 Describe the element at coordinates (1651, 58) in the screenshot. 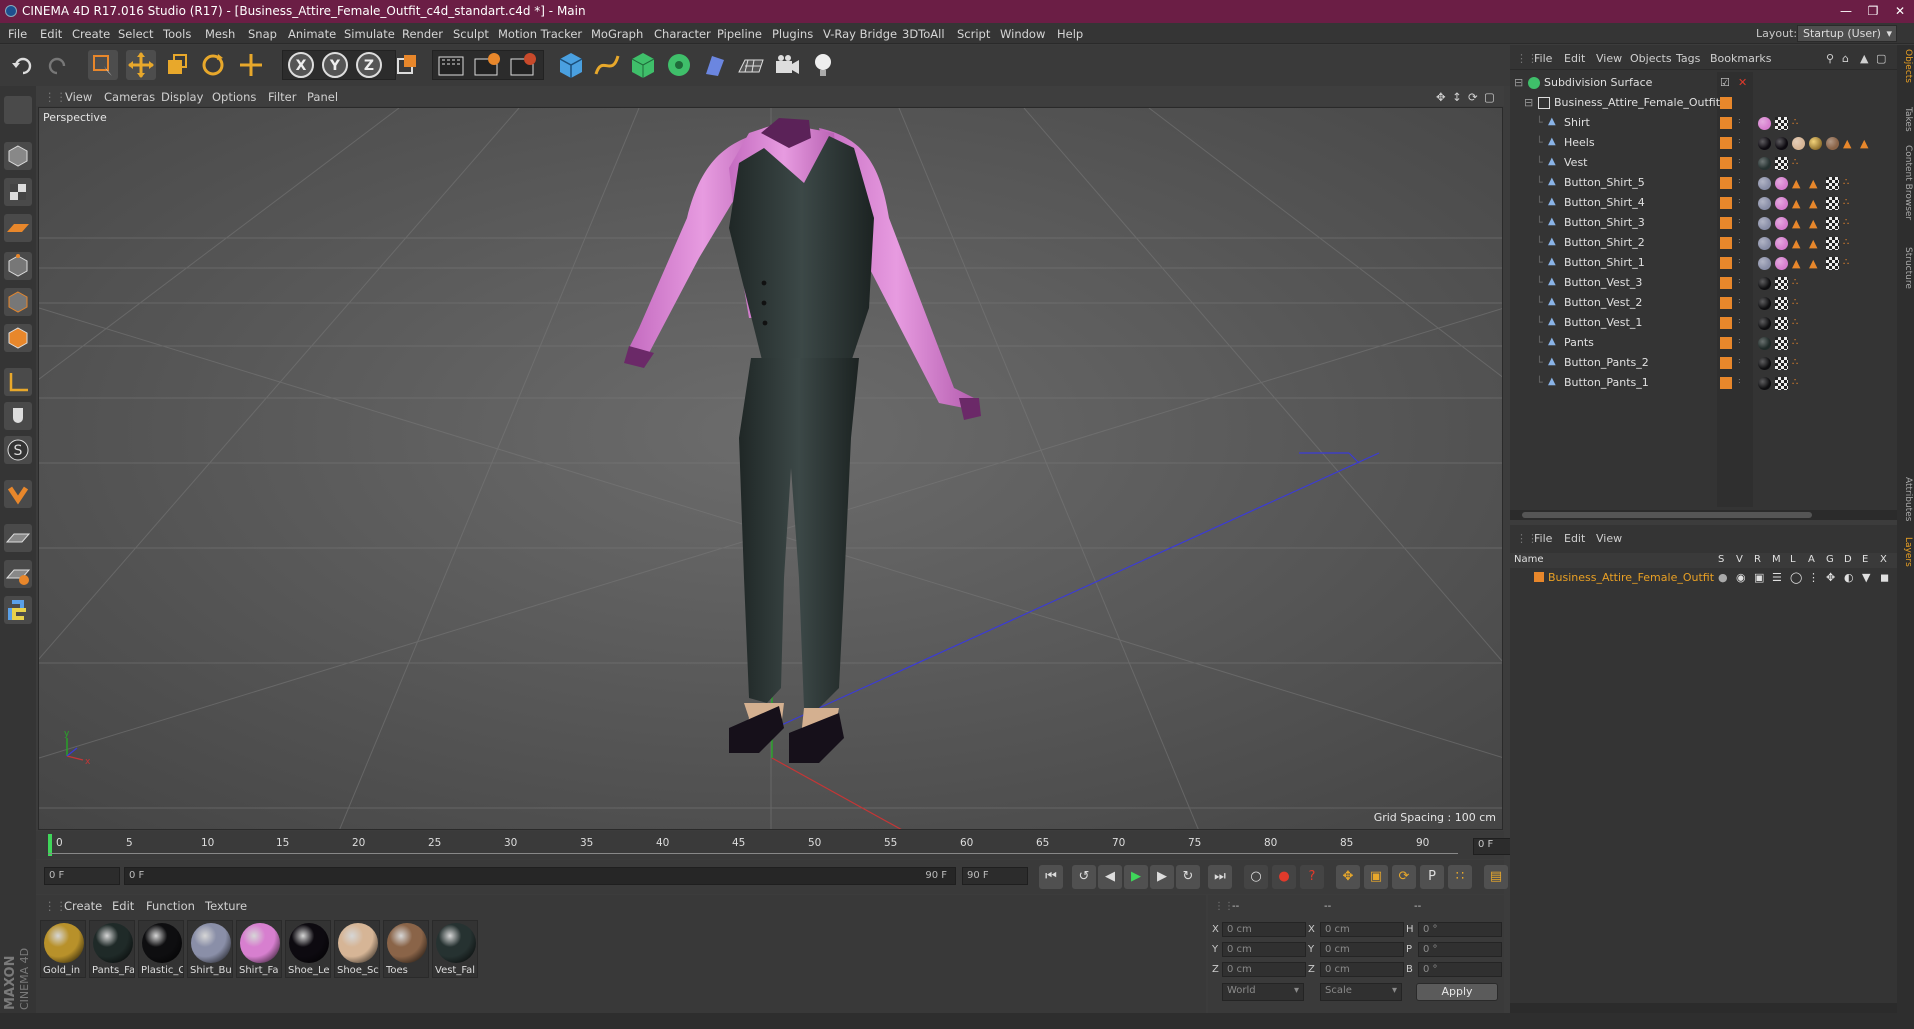

I see `object-menu-objects: Objects` at that location.